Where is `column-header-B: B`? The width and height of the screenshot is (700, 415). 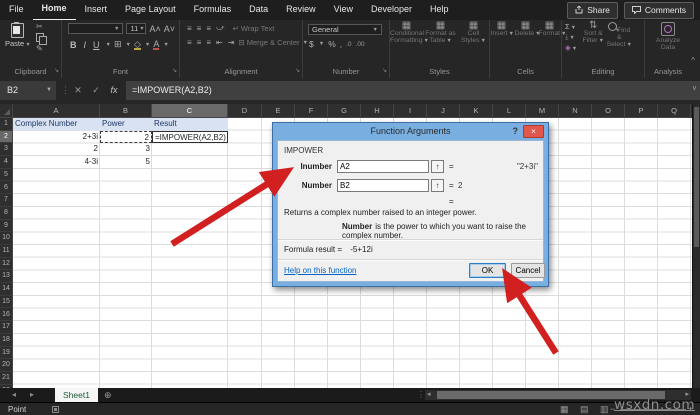
column-header-B: B is located at coordinates (126, 111).